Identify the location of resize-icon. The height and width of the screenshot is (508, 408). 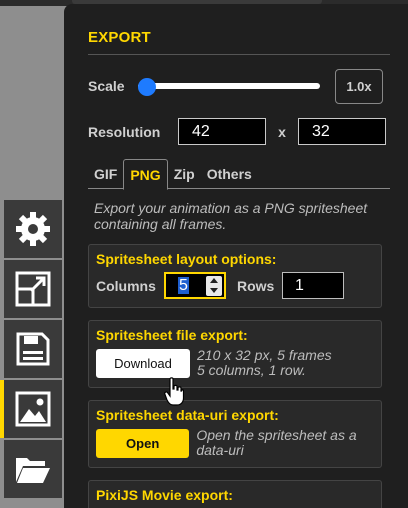
(33, 289).